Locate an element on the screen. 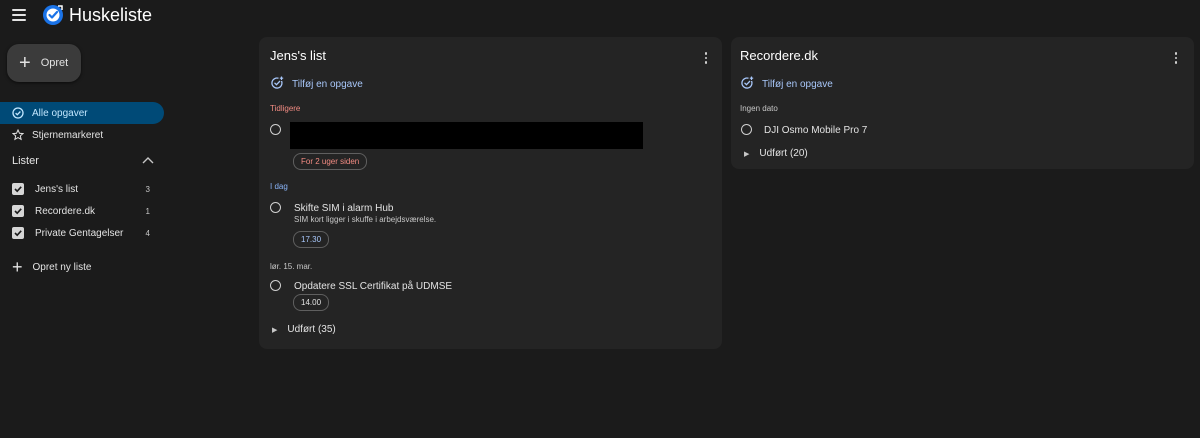 The width and height of the screenshot is (1200, 438). star-icon is located at coordinates (18, 135).